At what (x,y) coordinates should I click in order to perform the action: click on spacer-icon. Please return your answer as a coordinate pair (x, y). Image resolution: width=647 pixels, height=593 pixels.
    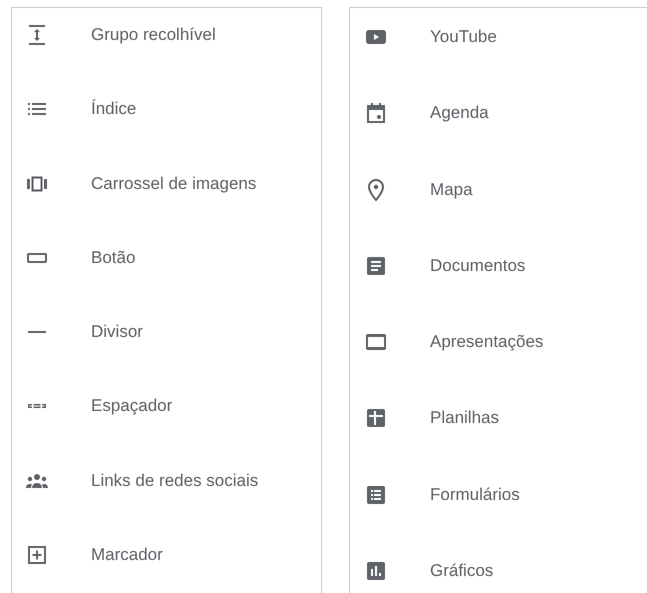
    Looking at the image, I should click on (37, 406).